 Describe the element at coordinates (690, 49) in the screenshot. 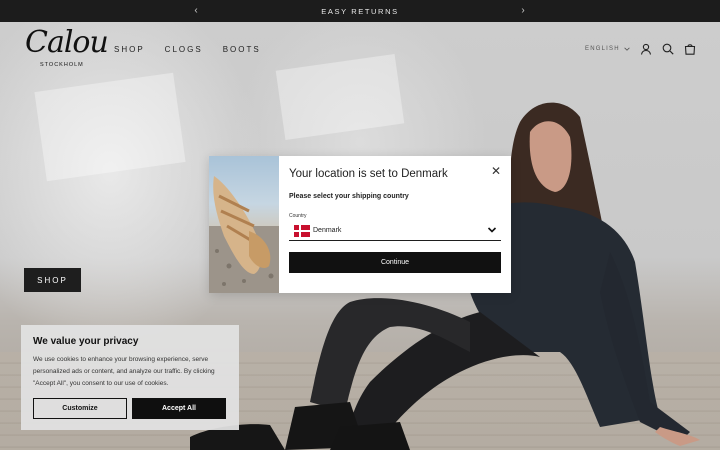

I see `cart-icon` at that location.